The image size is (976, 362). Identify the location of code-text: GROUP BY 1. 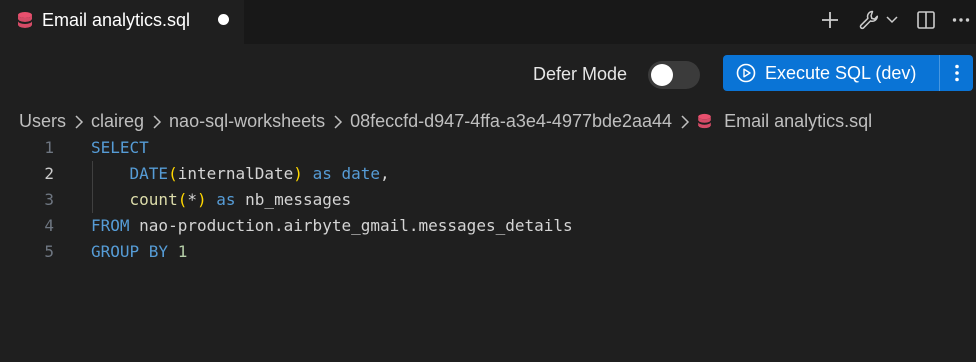
(139, 251).